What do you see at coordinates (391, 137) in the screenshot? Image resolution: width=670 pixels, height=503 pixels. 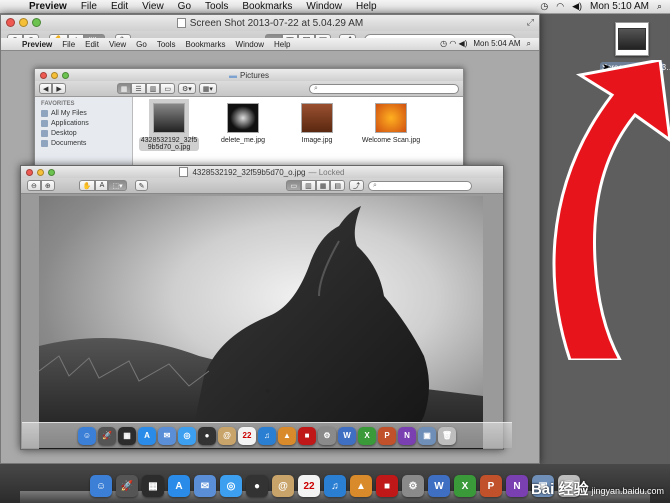 I see `file-item: Welcome Scan.jpg` at bounding box center [391, 137].